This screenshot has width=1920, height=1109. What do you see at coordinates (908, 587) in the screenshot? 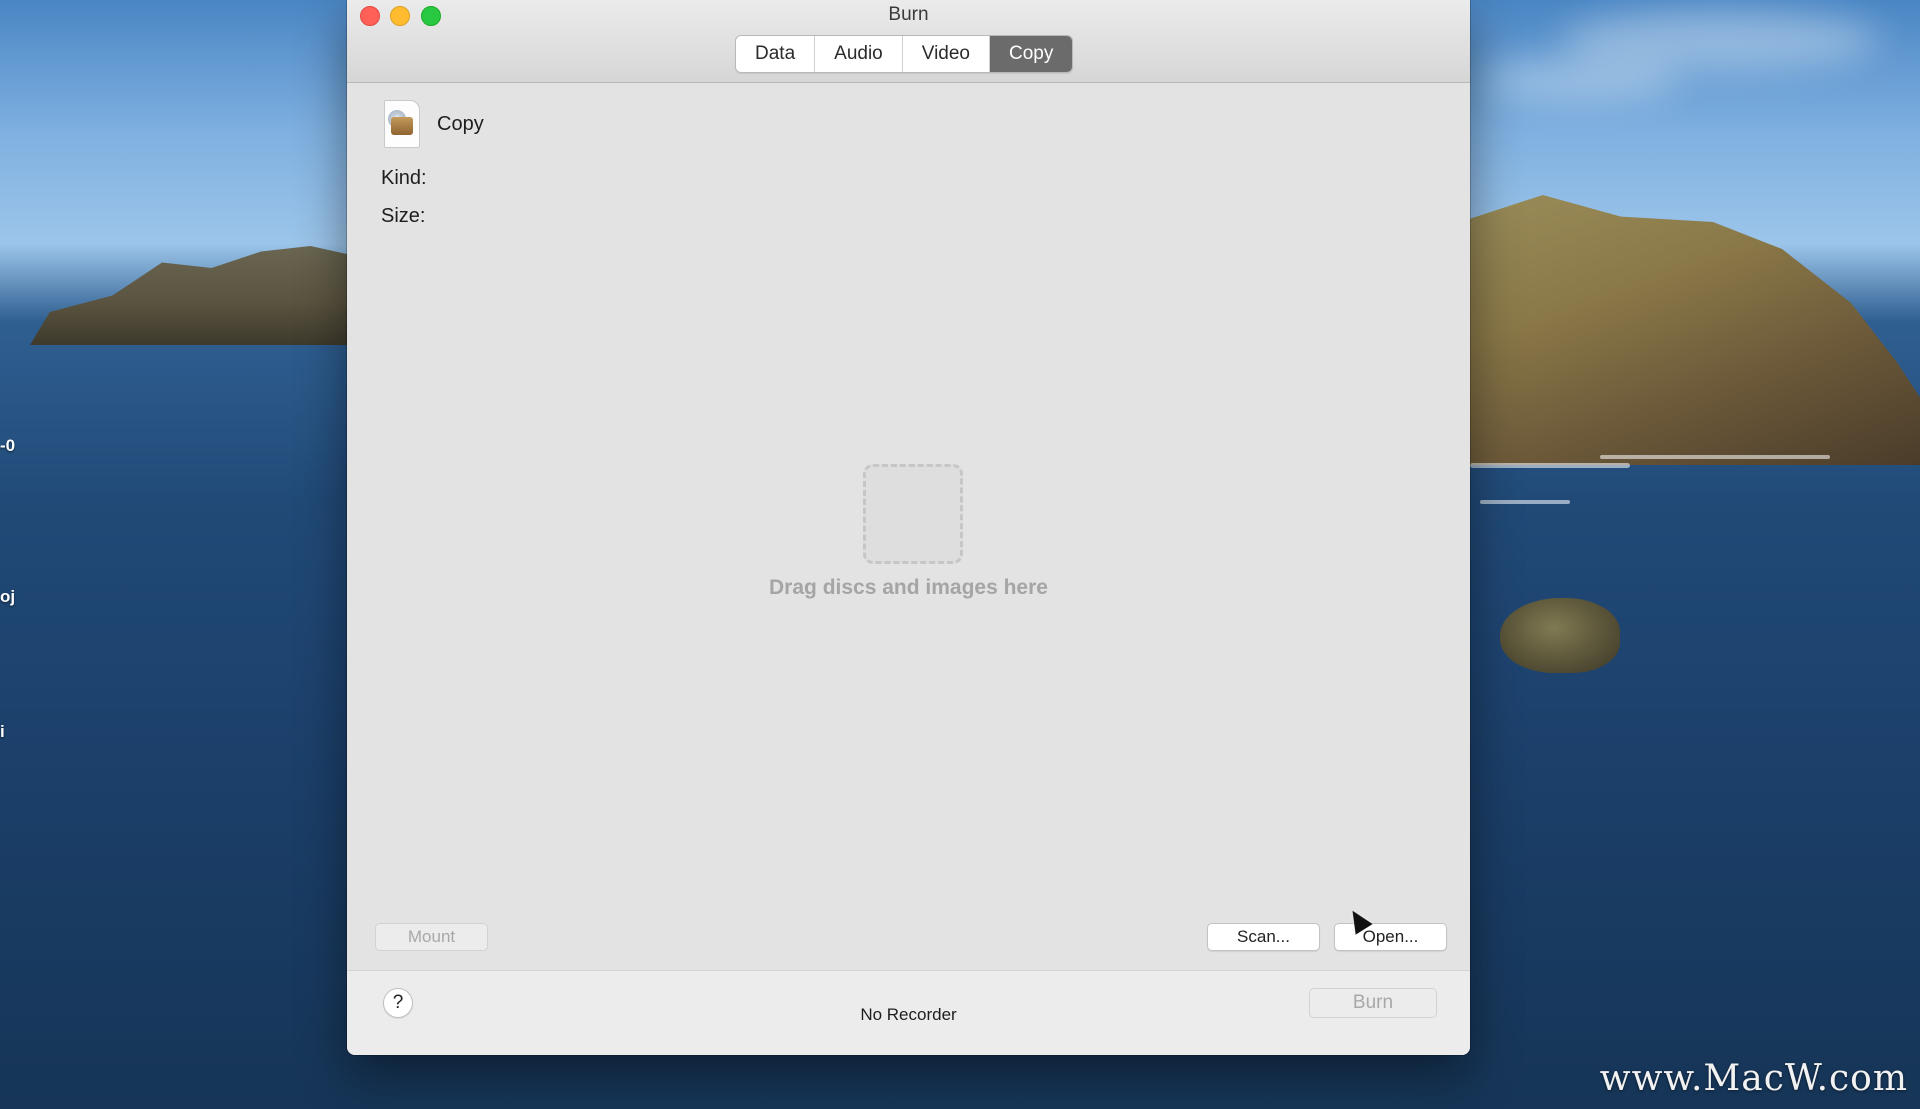
I see `drop-zone-hint: Drag discs and images here` at bounding box center [908, 587].